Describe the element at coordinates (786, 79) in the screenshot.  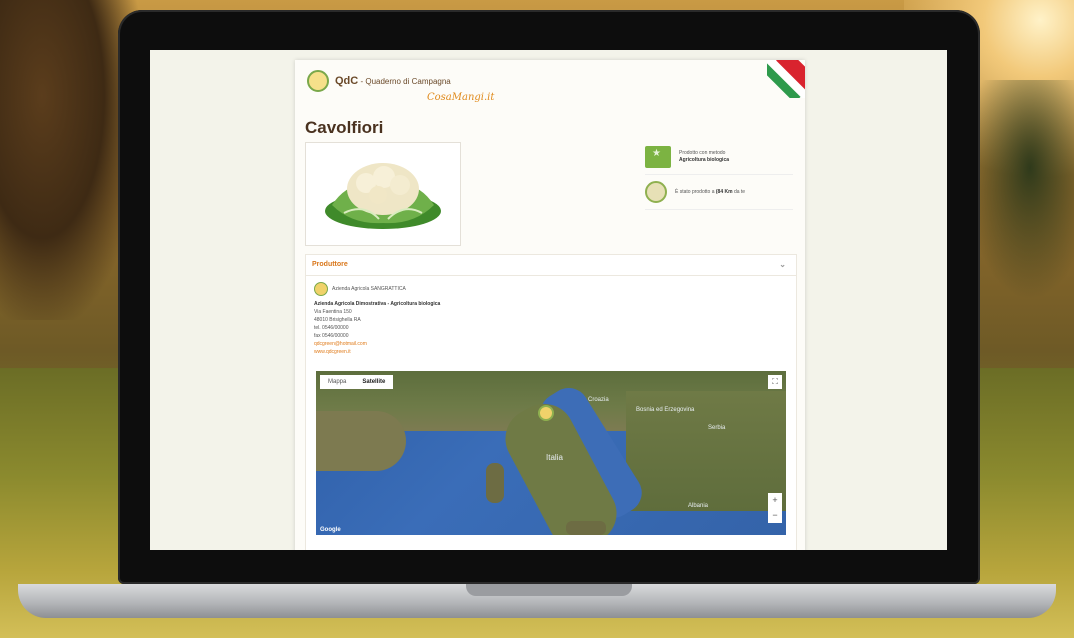
I see `italy-flag-icon` at that location.